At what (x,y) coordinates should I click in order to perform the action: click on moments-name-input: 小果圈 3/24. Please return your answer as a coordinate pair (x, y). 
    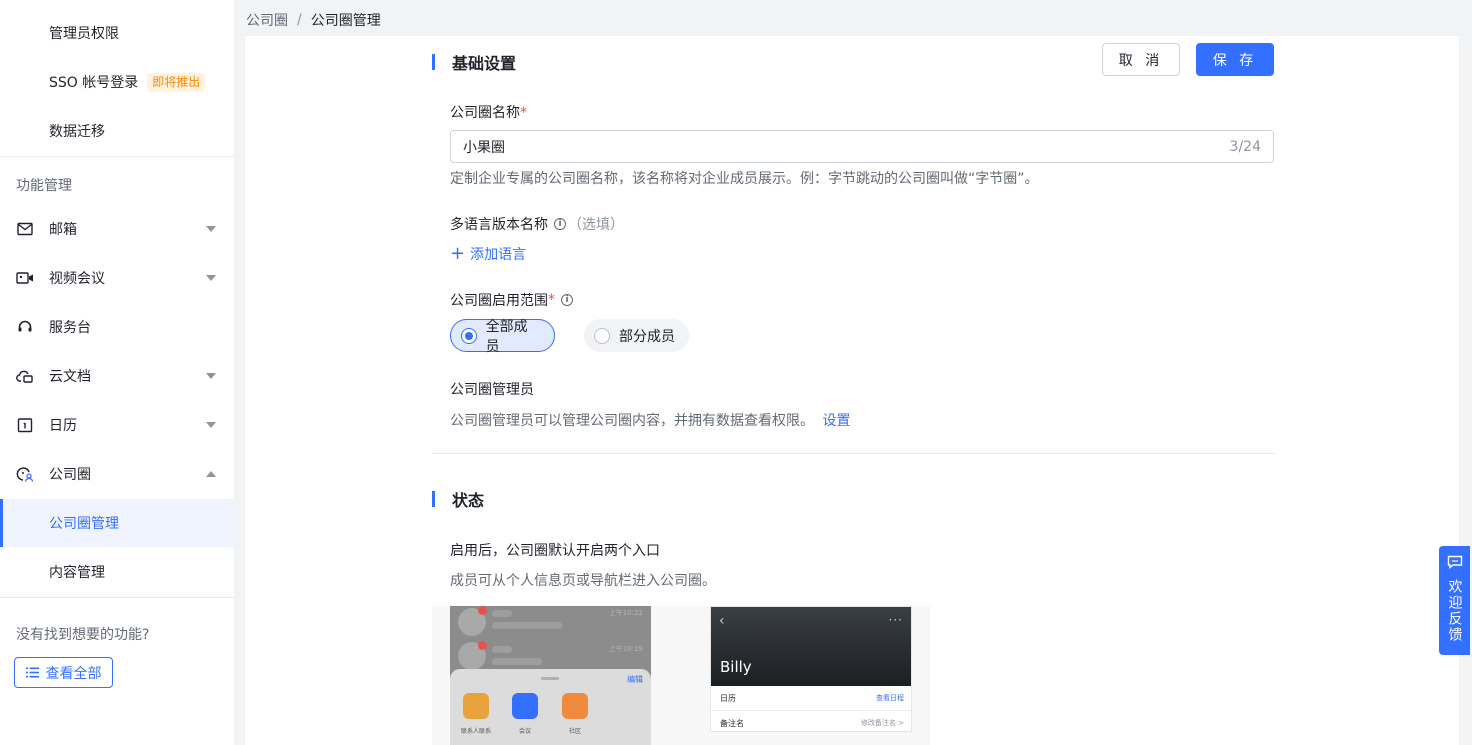
    Looking at the image, I should click on (862, 146).